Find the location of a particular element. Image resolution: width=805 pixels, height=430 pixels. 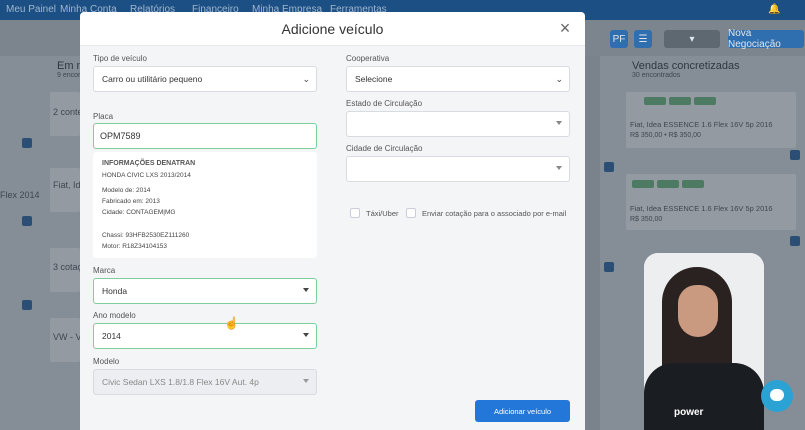

model-year-label: Ano modelo is located at coordinates (114, 315).